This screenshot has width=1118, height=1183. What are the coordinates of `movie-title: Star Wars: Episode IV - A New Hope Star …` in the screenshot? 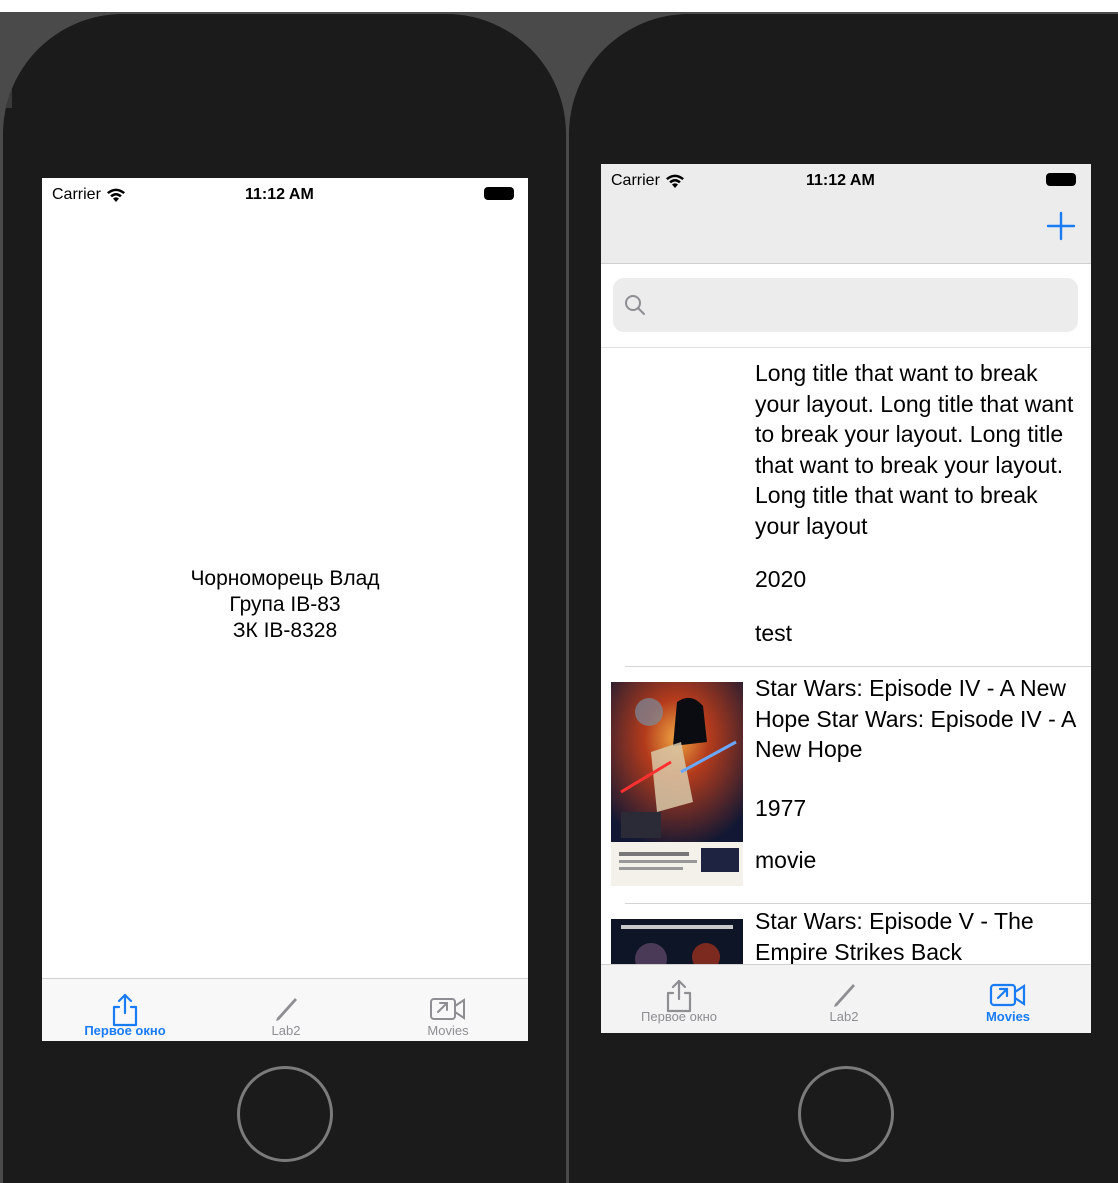 It's located at (915, 718).